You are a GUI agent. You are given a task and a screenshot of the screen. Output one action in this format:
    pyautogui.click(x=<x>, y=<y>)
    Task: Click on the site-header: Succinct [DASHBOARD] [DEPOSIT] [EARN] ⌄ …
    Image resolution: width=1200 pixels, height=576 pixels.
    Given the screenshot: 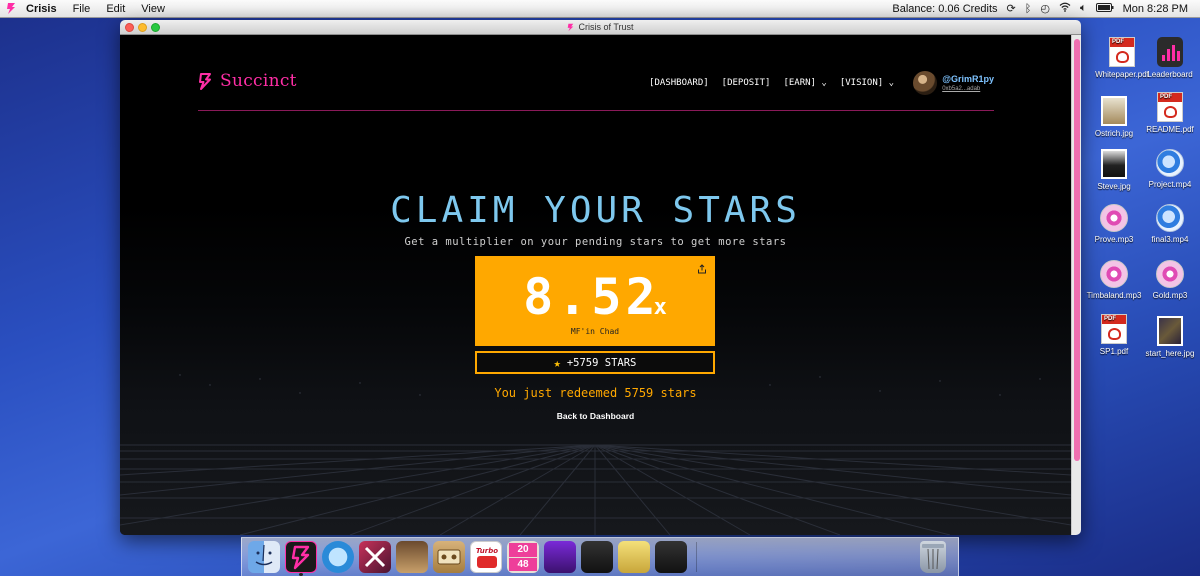 What is the action you would take?
    pyautogui.click(x=596, y=91)
    